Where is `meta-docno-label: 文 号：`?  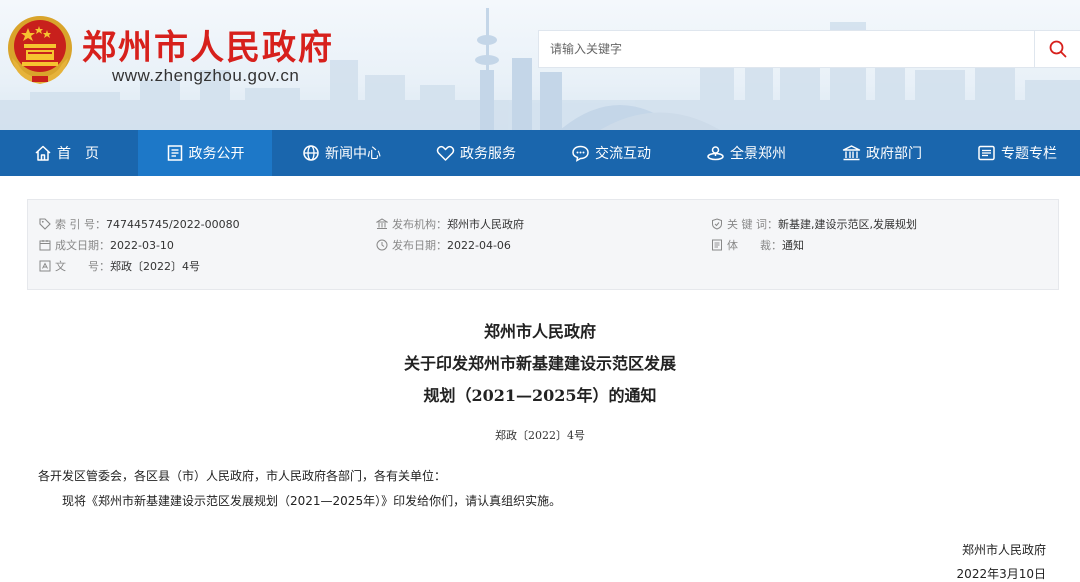
meta-docno-label: 文 号： is located at coordinates (82, 266).